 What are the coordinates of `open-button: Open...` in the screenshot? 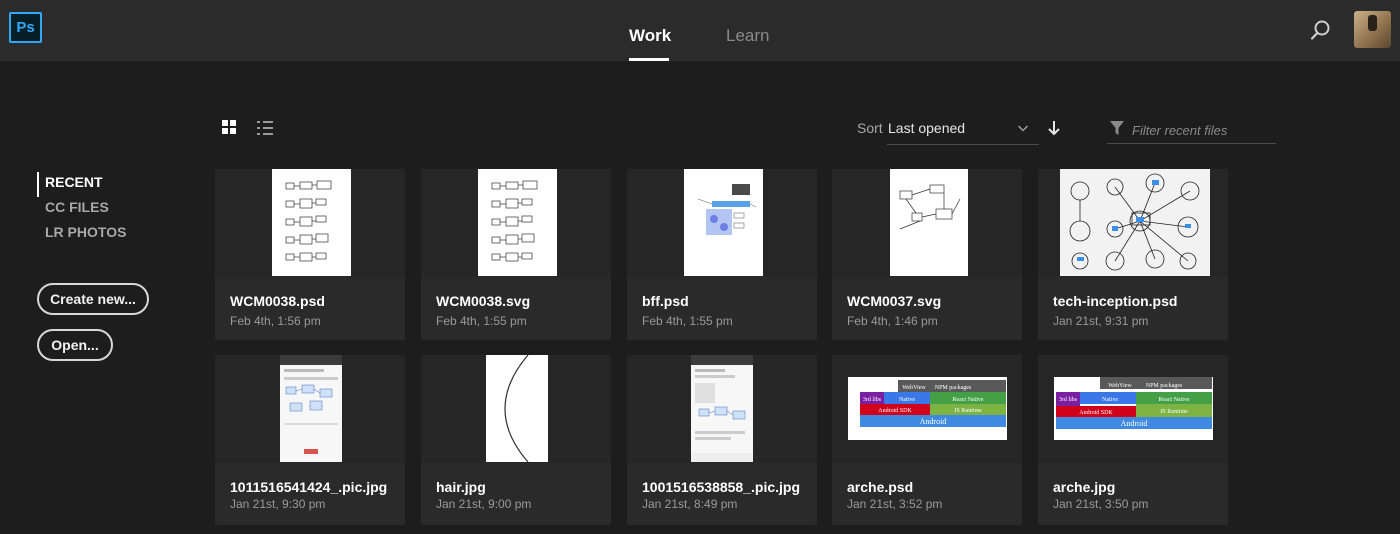 It's located at (75, 345).